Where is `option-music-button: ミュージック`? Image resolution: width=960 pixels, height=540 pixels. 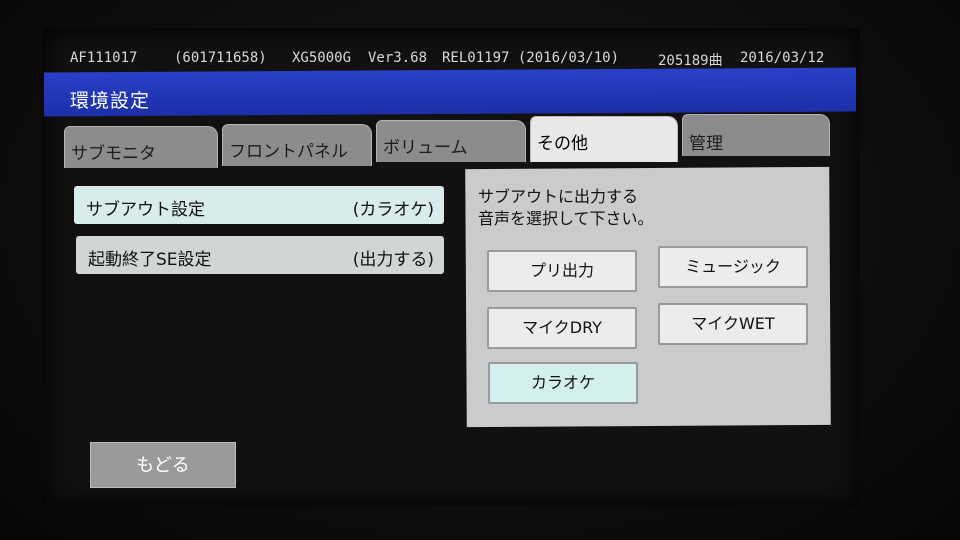 option-music-button: ミュージック is located at coordinates (733, 267).